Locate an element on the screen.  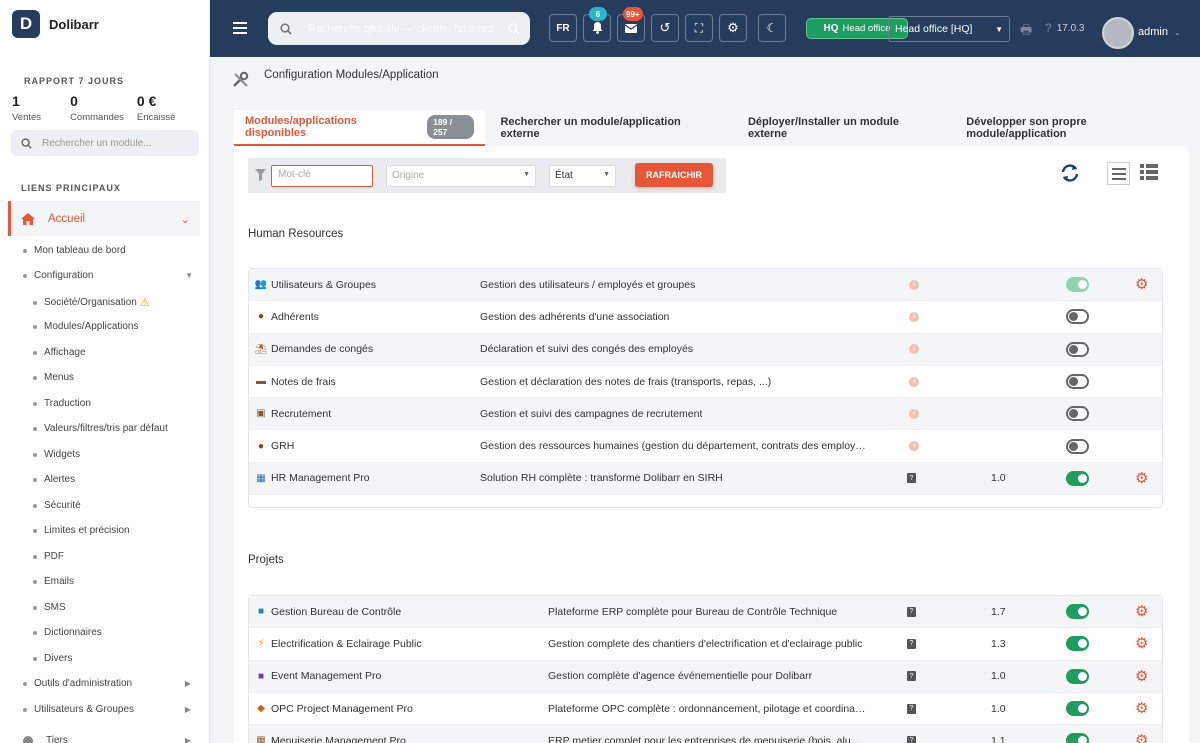
detailed-view-button is located at coordinates (1149, 173).